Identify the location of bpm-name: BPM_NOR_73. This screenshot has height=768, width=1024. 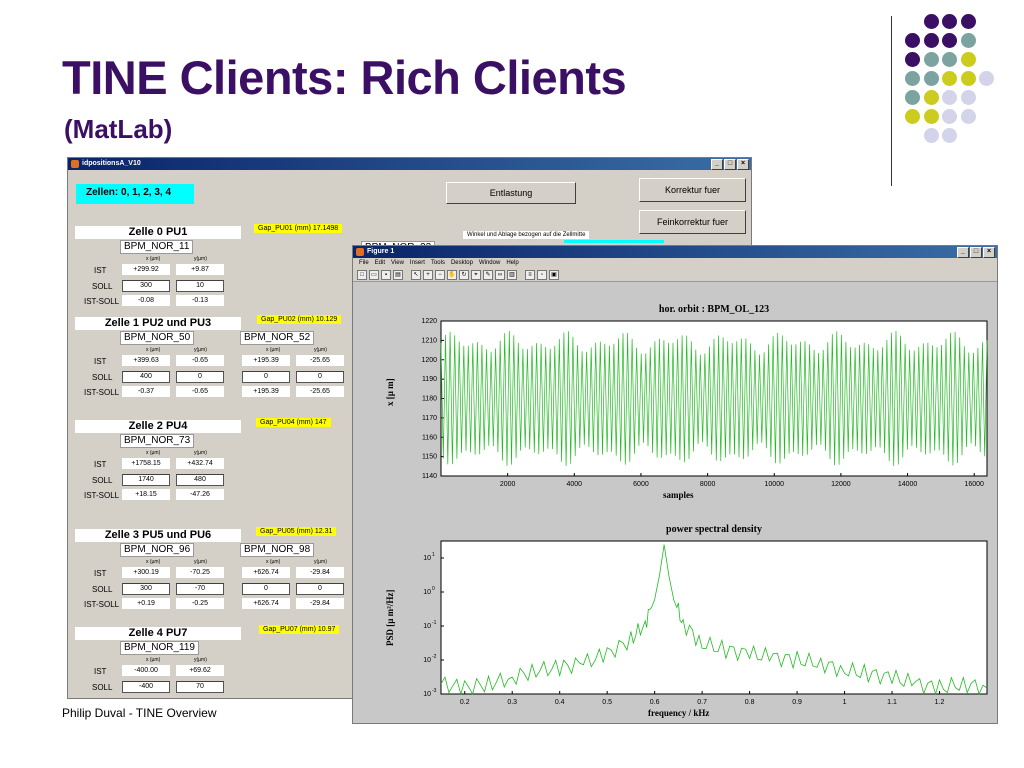
(157, 441).